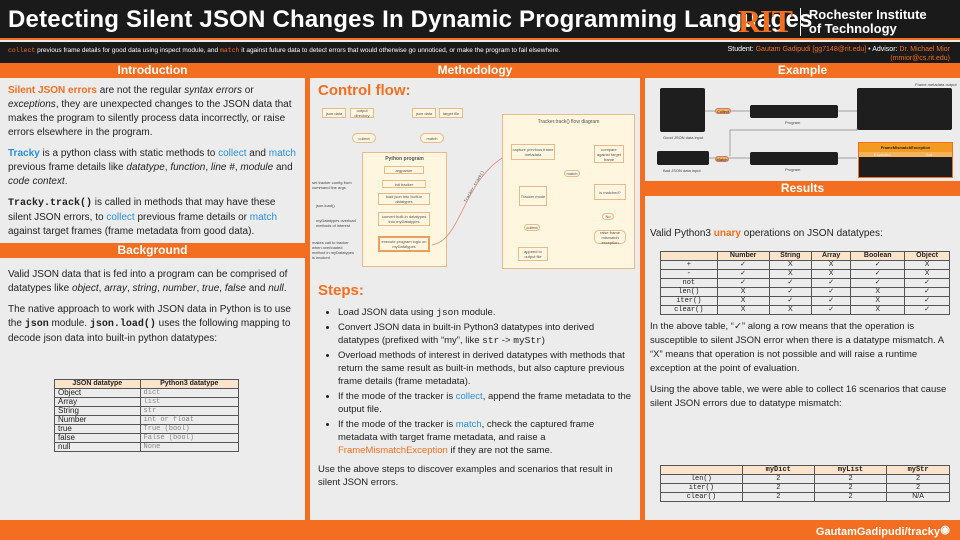 The image size is (960, 540). What do you see at coordinates (189, 393) in the screenshot?
I see `table-cell: dict` at bounding box center [189, 393].